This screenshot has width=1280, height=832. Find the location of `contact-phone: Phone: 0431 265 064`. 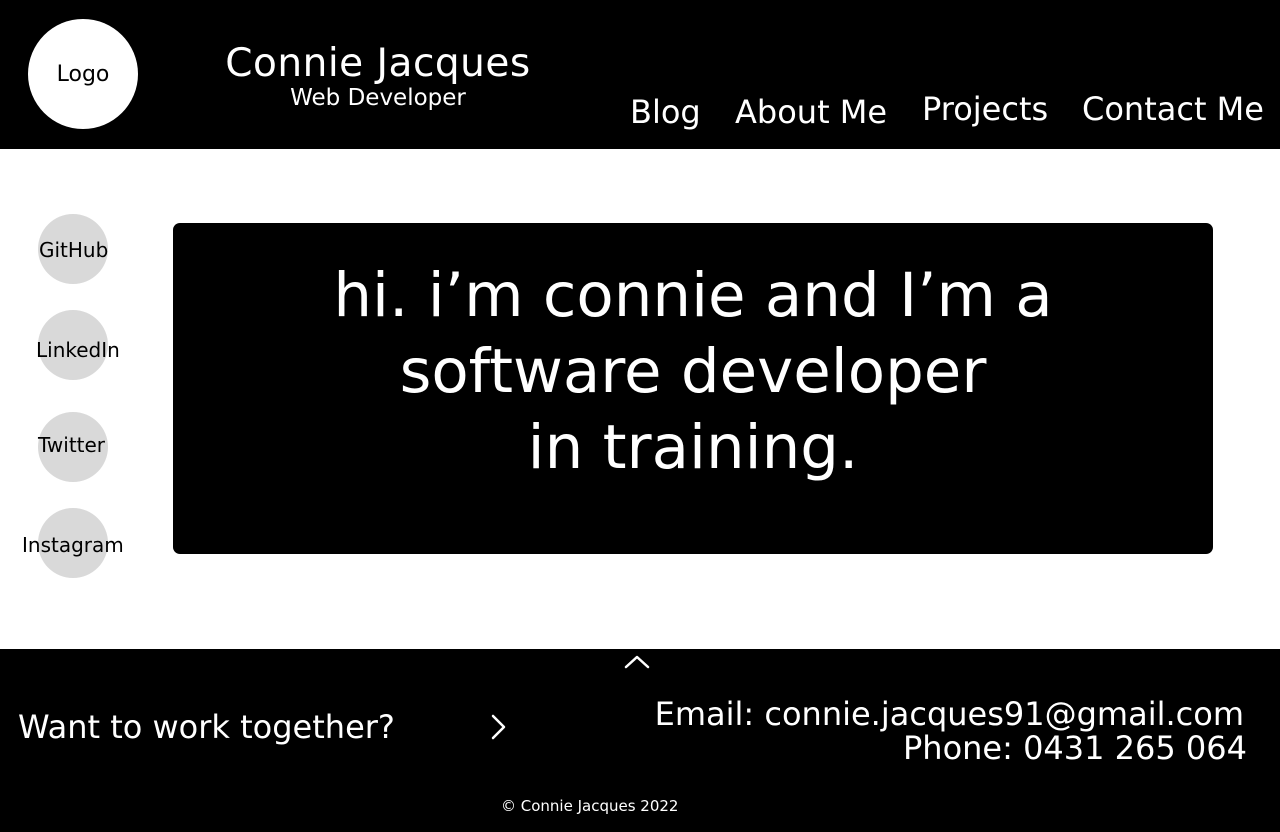

contact-phone: Phone: 0431 265 064 is located at coordinates (1075, 748).